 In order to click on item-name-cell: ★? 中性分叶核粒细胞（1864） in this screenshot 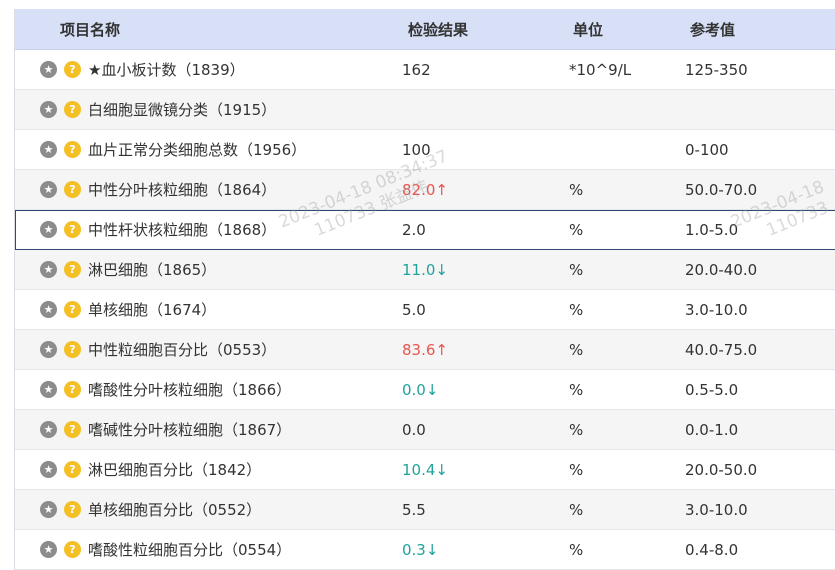, I will do `click(158, 189)`.